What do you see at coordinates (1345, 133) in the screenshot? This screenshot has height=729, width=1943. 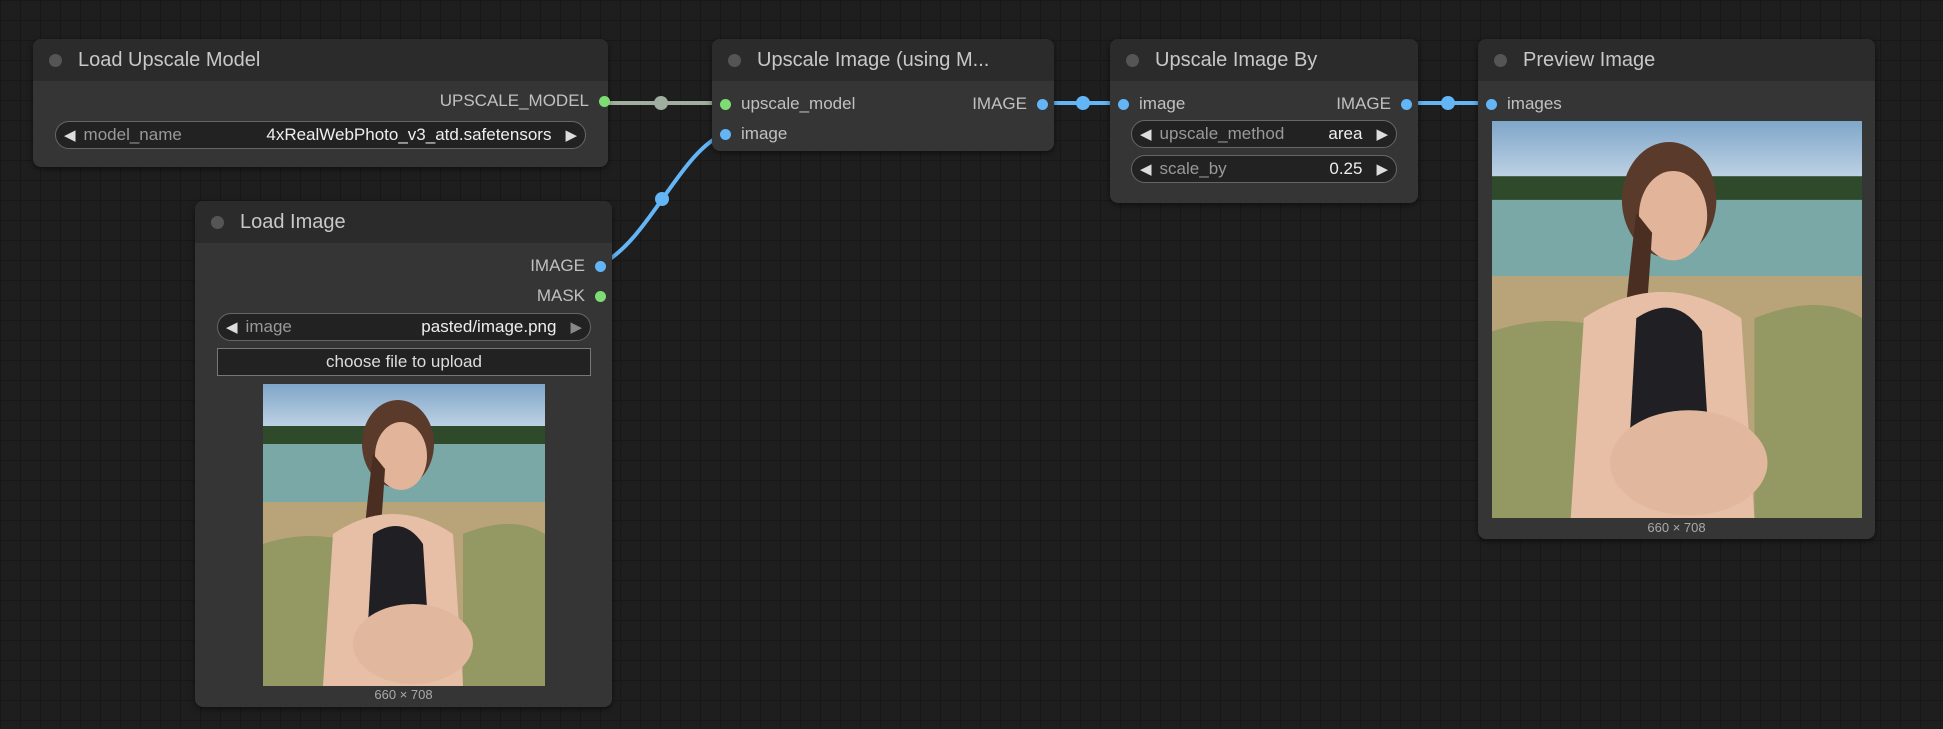 I see `widget-value: area` at bounding box center [1345, 133].